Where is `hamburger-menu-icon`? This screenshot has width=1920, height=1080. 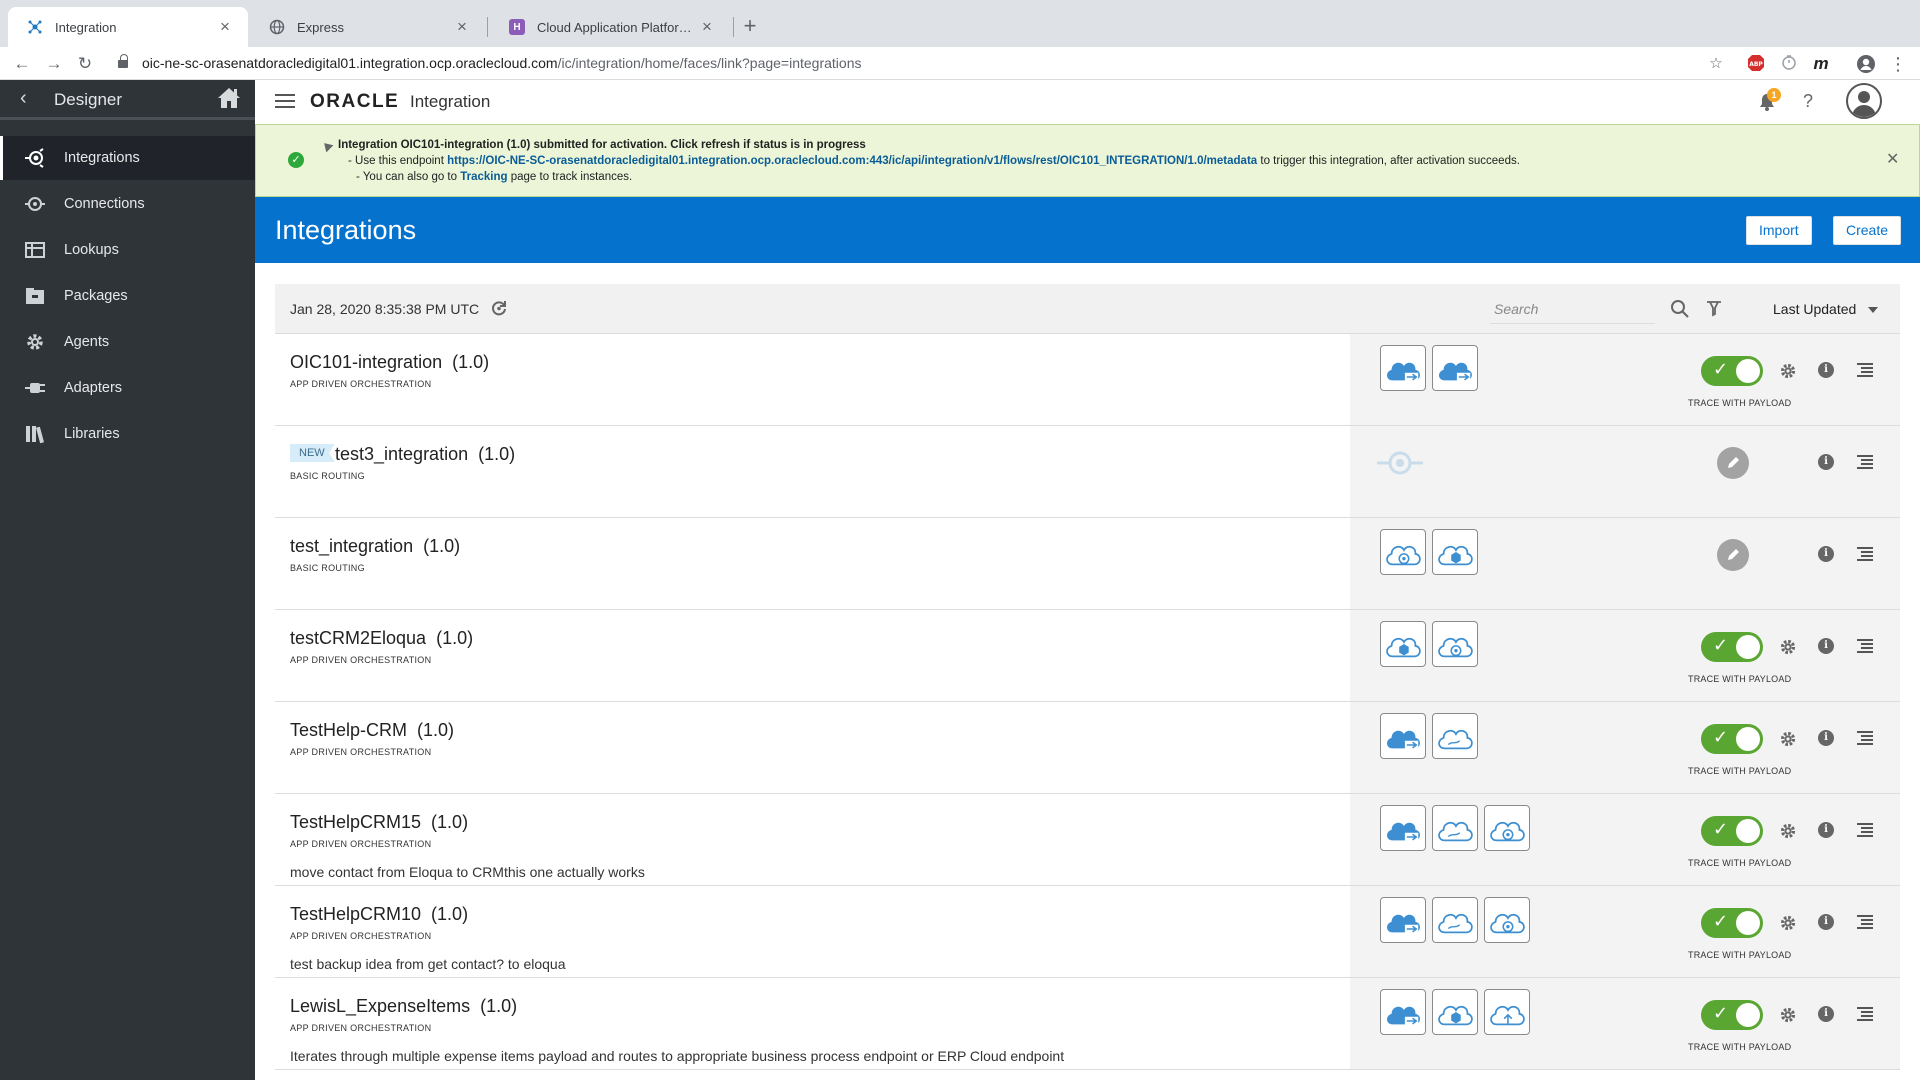 hamburger-menu-icon is located at coordinates (285, 101).